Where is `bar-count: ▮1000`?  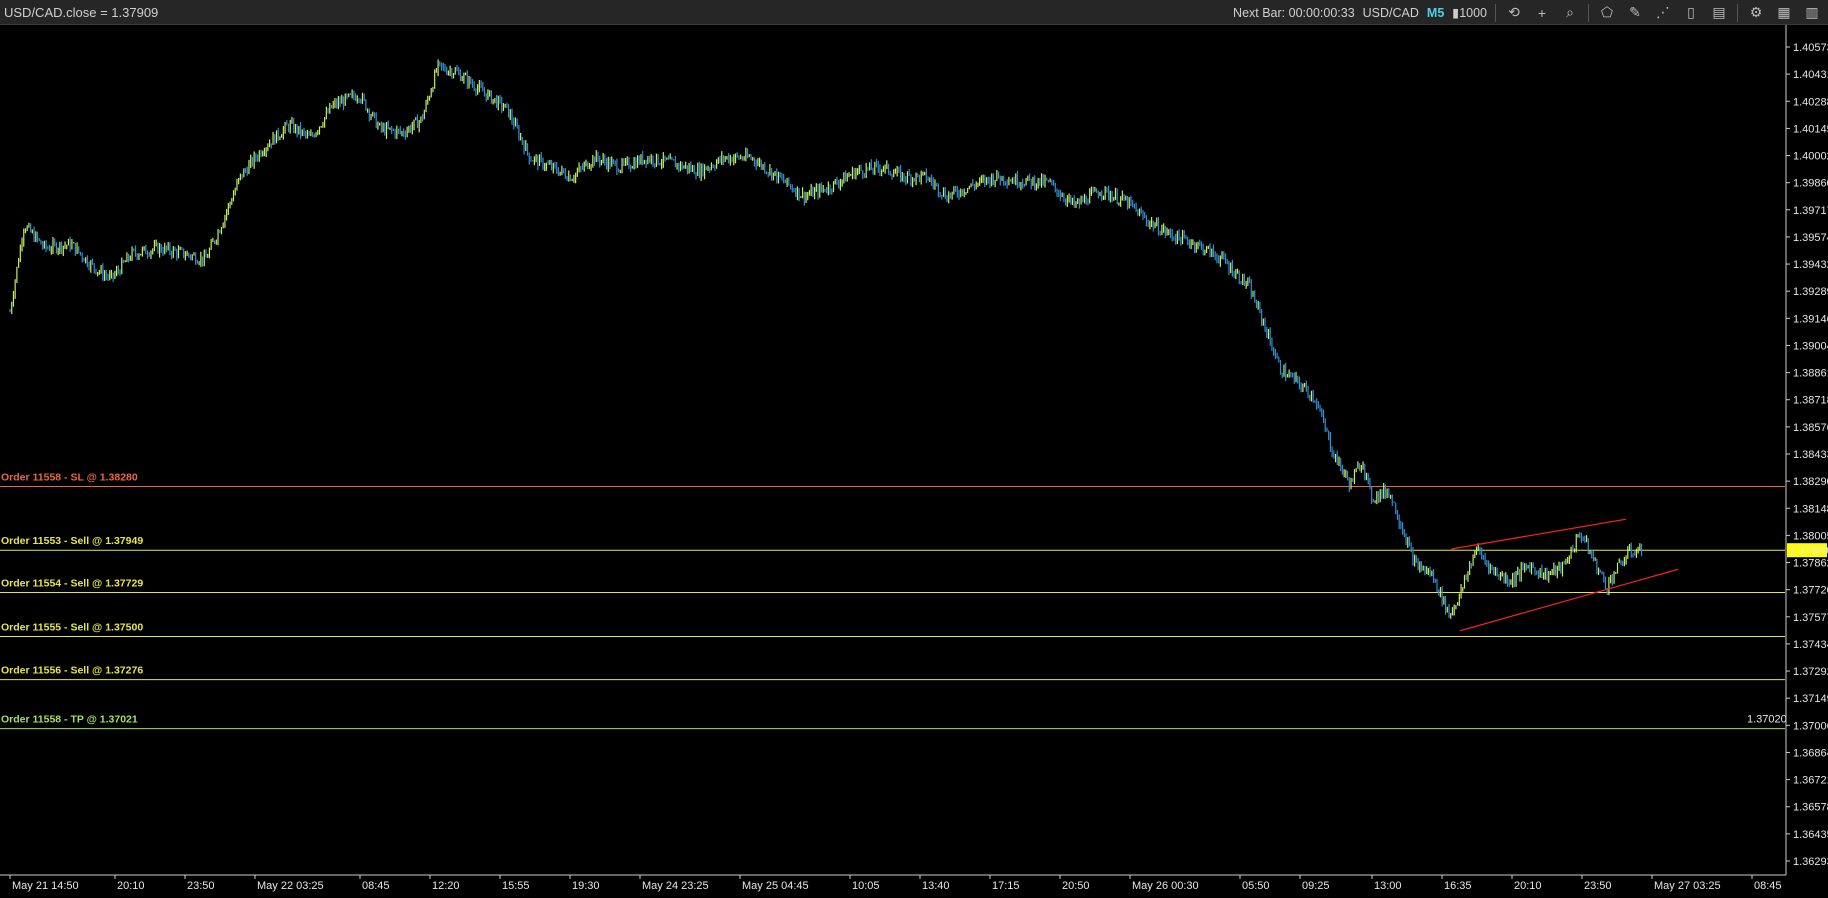
bar-count: ▮1000 is located at coordinates (1469, 12).